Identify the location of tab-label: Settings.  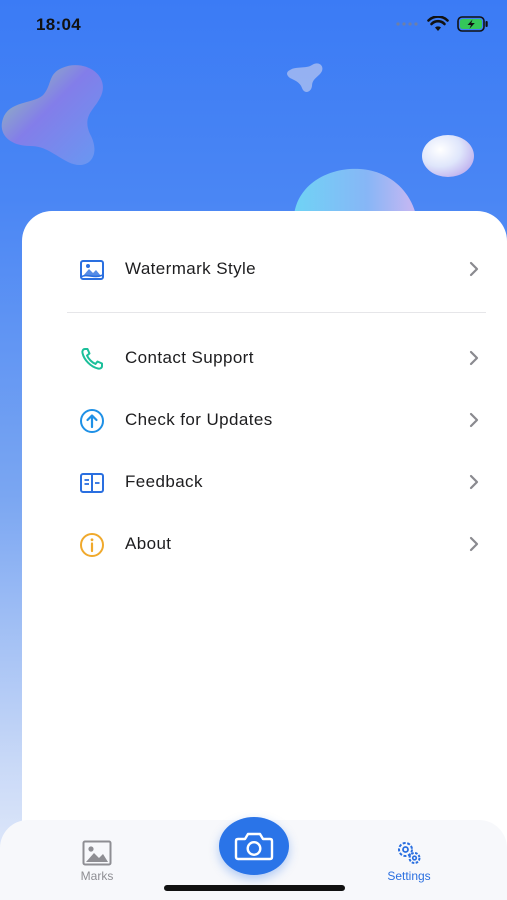
(409, 876).